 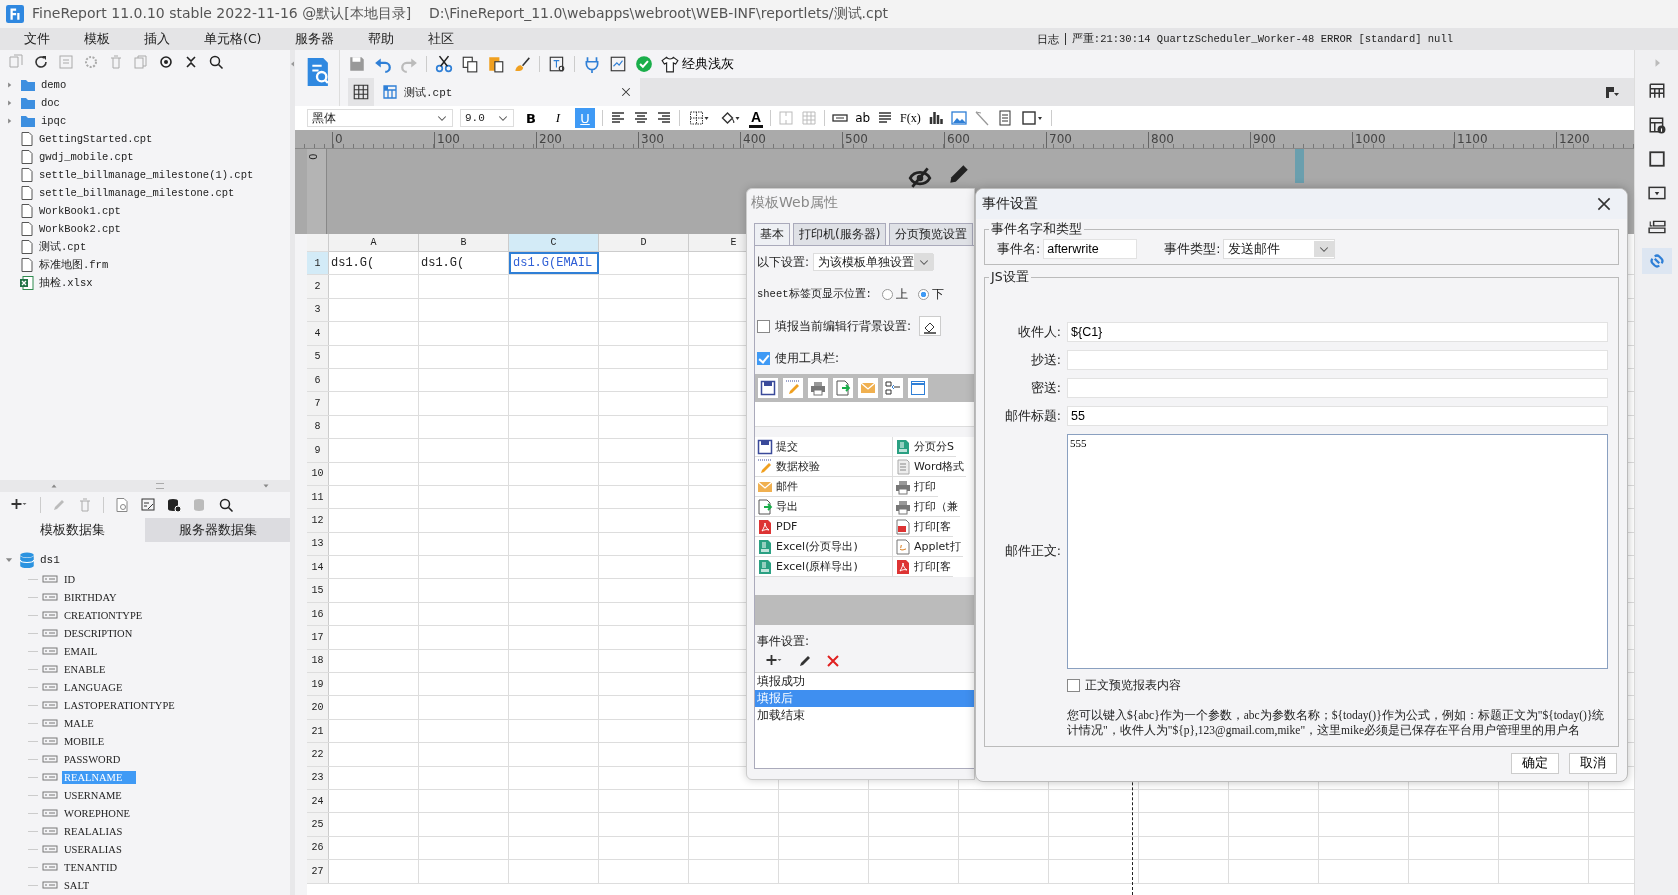 I want to click on field-label: 事件类型:, so click(x=1192, y=249).